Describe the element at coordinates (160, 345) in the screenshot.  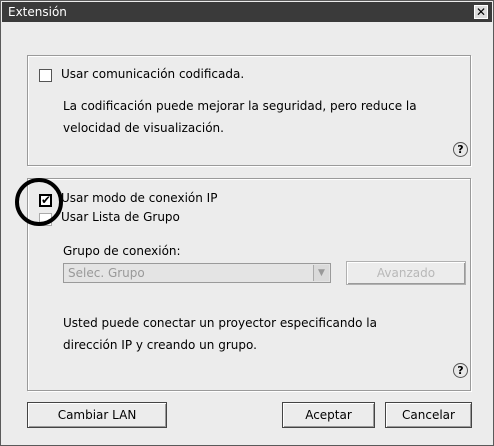
I see `ip-description-line2: dirección IP y creando un grupo.` at that location.